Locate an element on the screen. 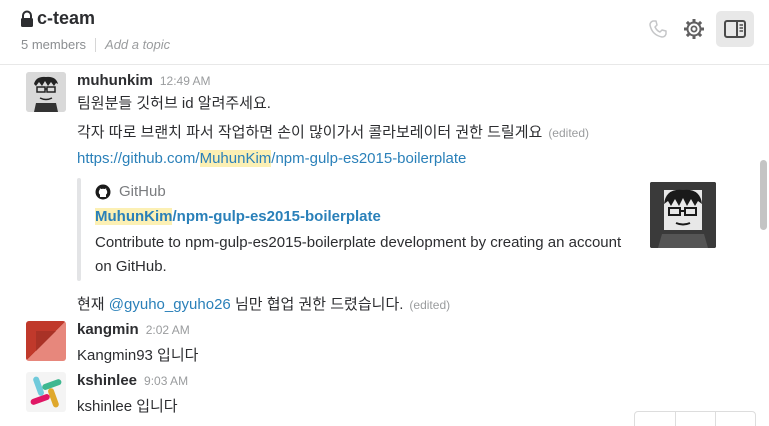 This screenshot has height=426, width=769. member-count: 5 members is located at coordinates (53, 44).